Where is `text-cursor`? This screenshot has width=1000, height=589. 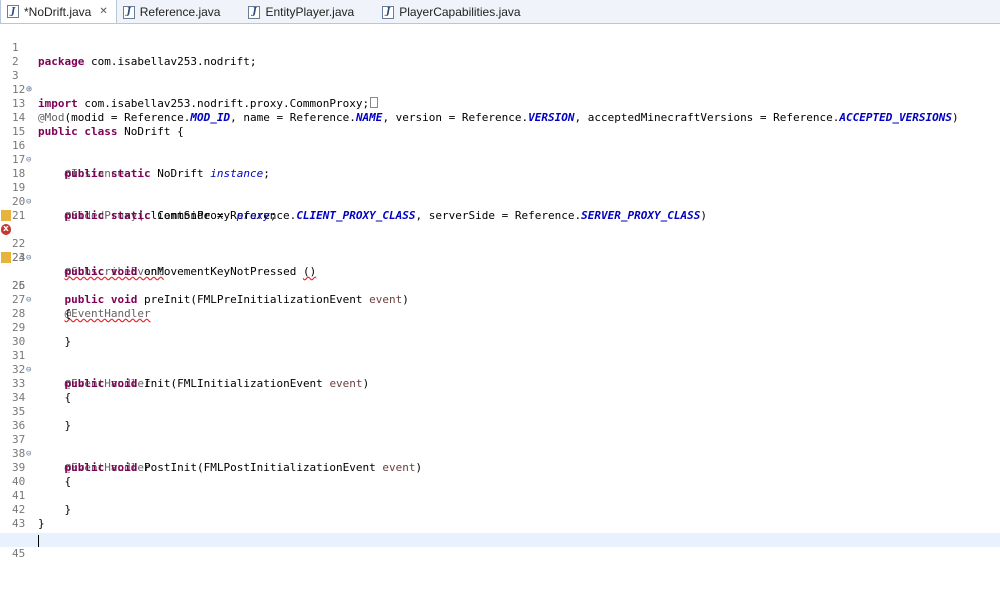 text-cursor is located at coordinates (38, 541).